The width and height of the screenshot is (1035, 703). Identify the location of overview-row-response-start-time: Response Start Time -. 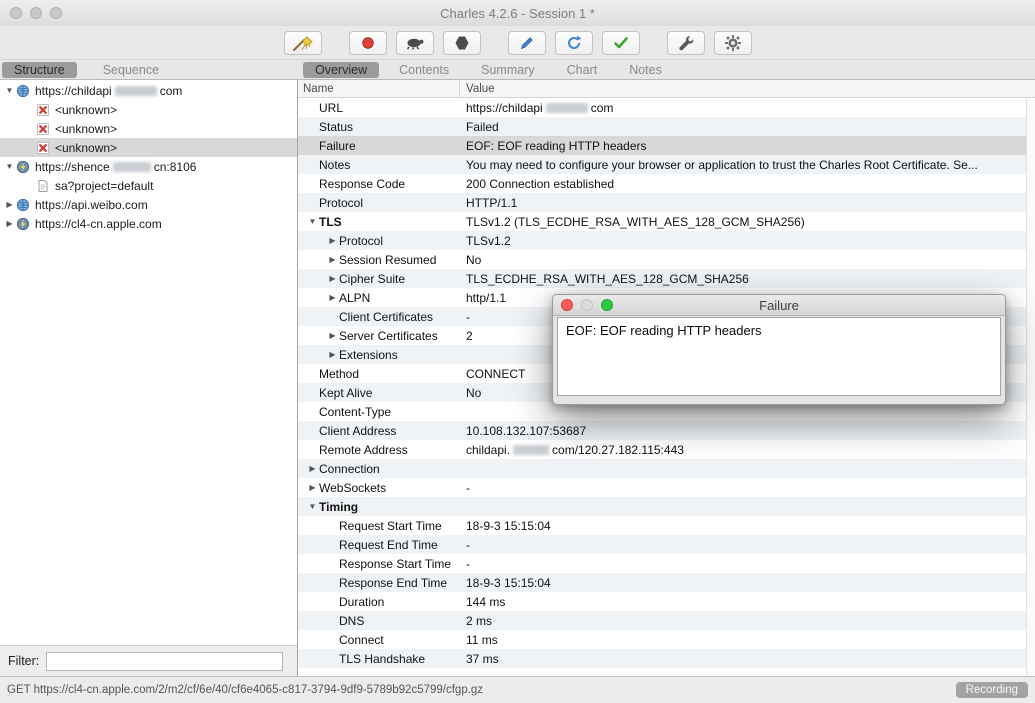
(666, 563).